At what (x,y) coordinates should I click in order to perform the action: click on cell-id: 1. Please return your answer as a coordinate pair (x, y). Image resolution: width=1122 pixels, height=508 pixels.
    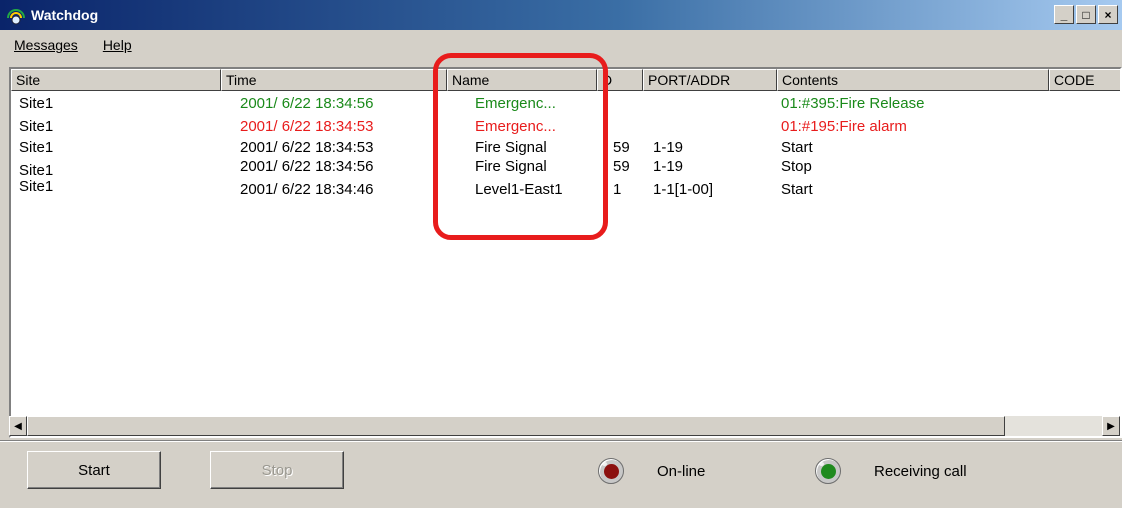
    Looking at the image, I should click on (617, 189).